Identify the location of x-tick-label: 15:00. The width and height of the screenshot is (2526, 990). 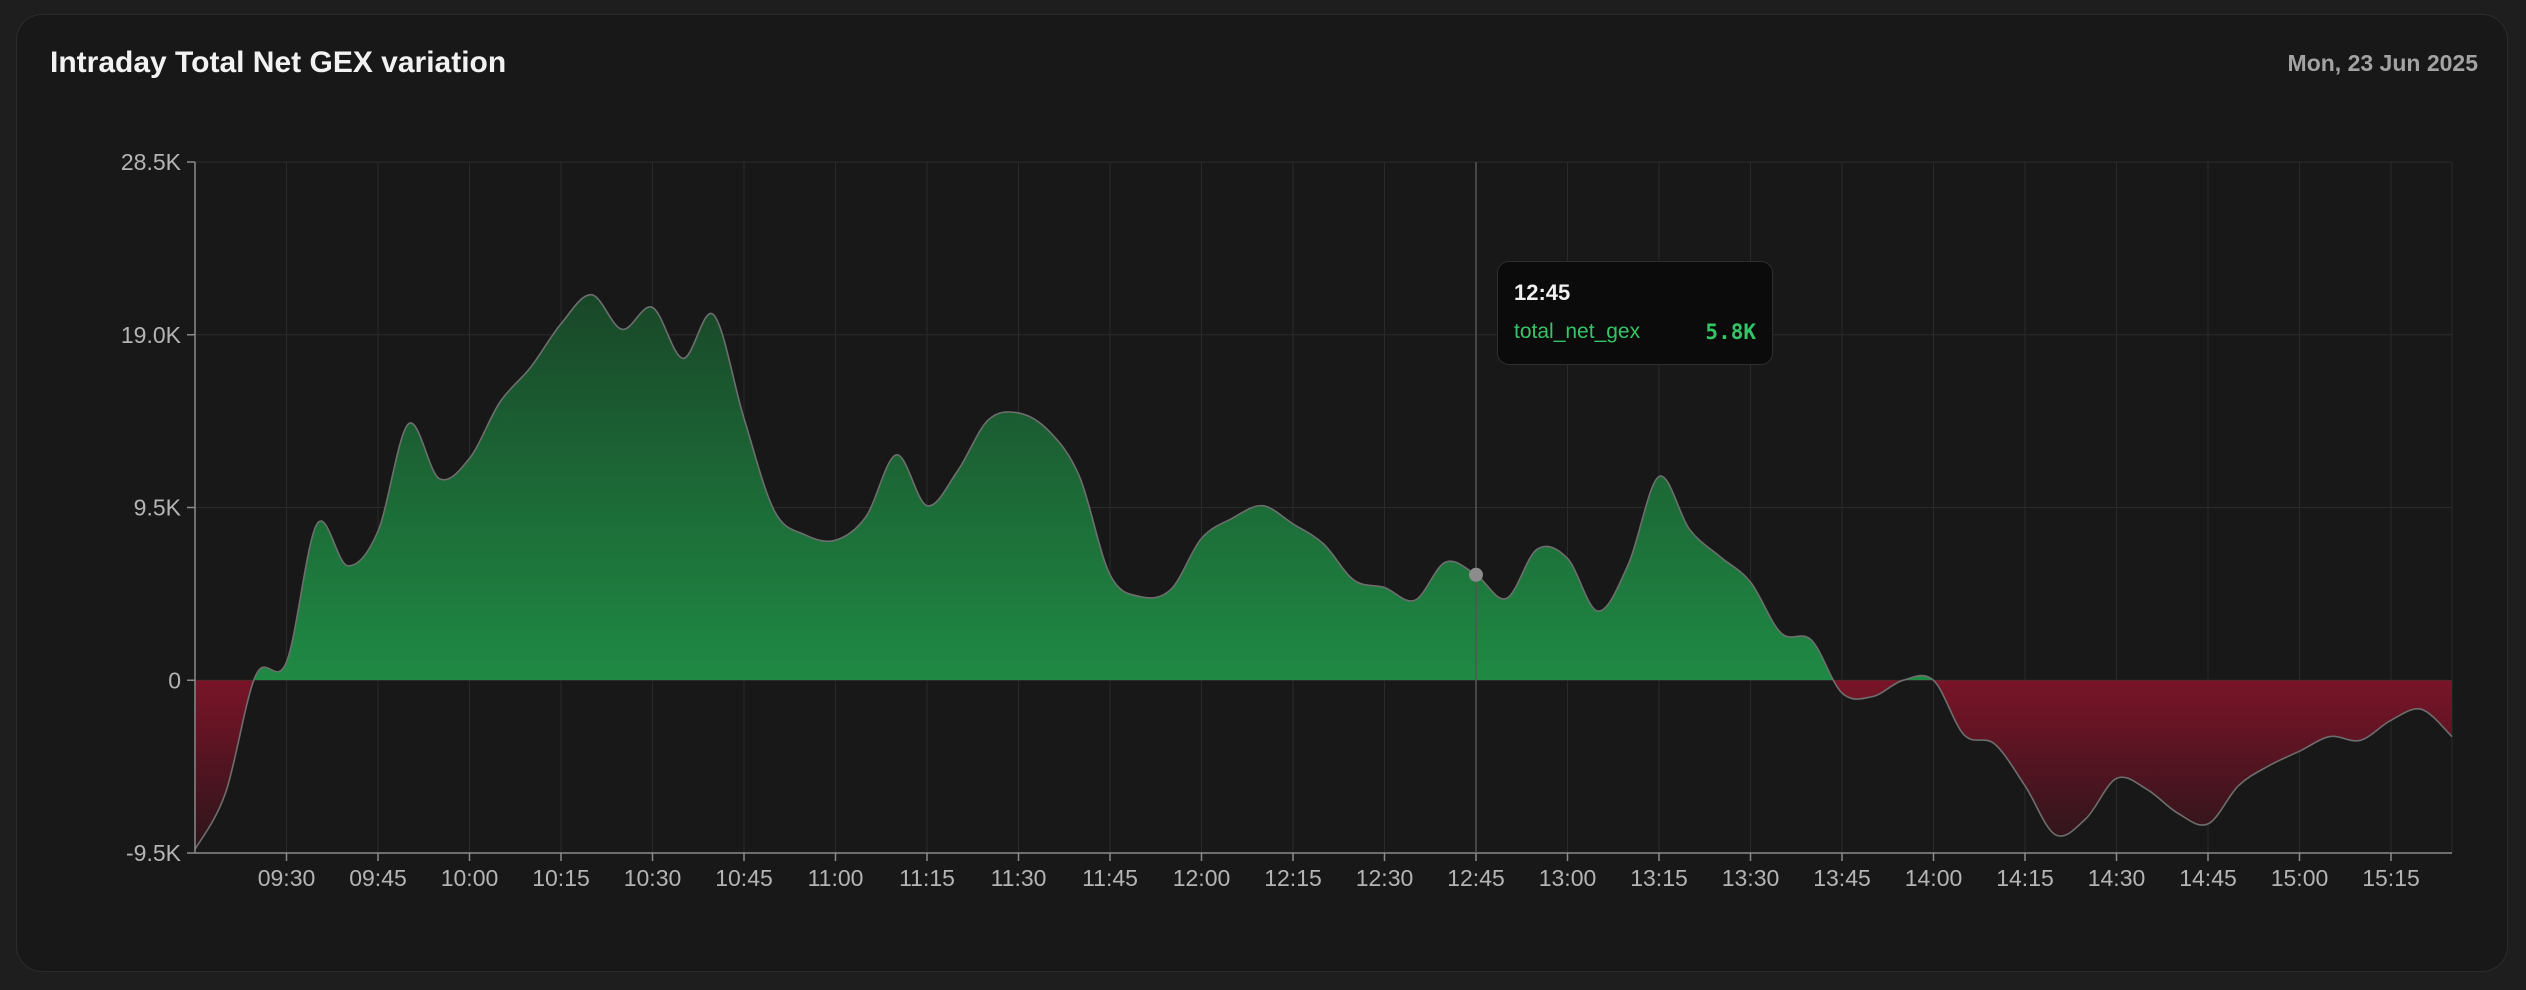
(2300, 878).